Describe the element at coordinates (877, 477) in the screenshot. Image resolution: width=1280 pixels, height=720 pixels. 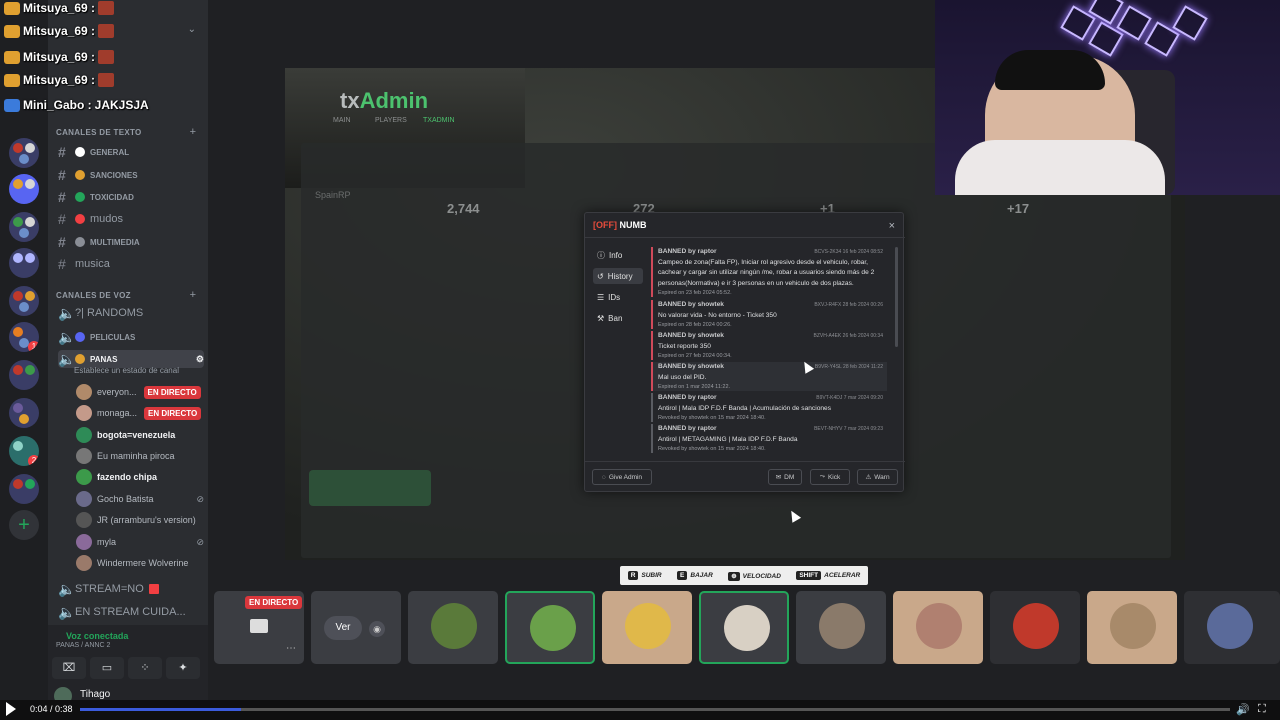
I see `warn-button: ⚠ Warn` at that location.